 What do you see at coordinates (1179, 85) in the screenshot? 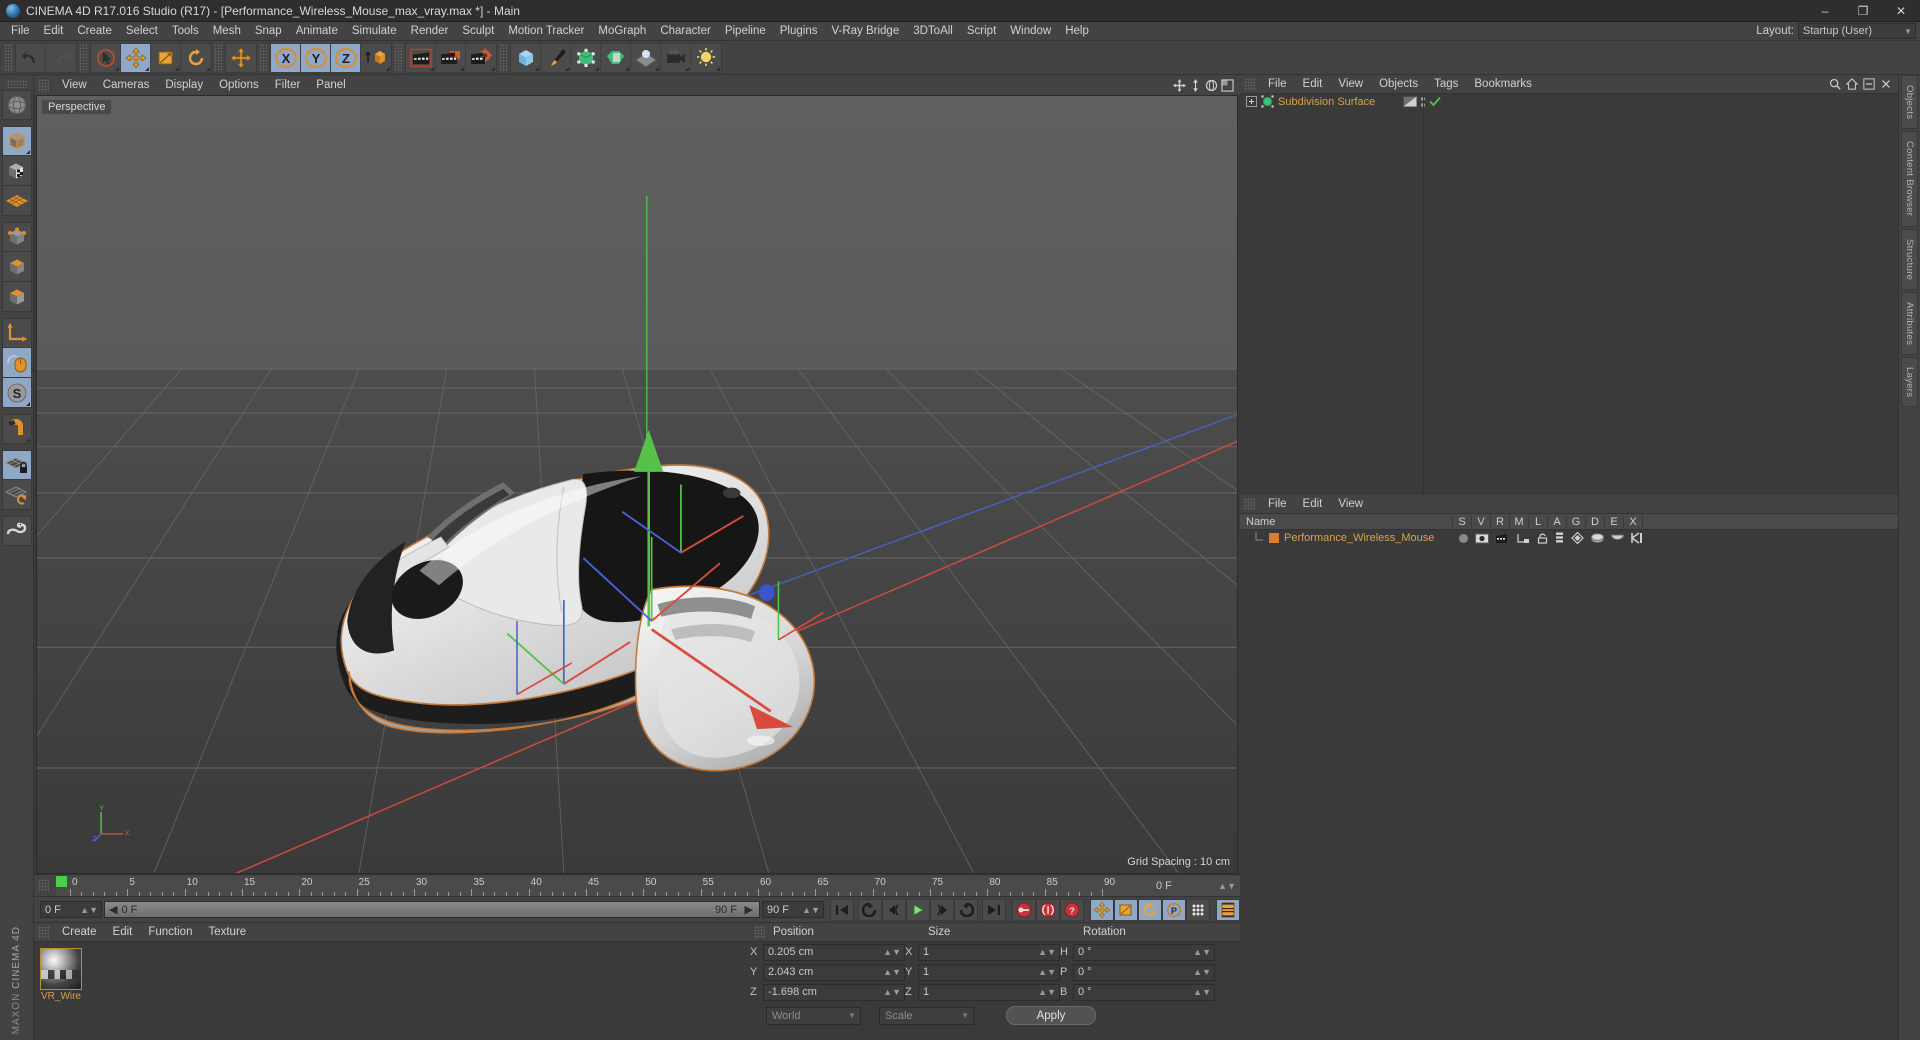
I see `pan-view-icon` at bounding box center [1179, 85].